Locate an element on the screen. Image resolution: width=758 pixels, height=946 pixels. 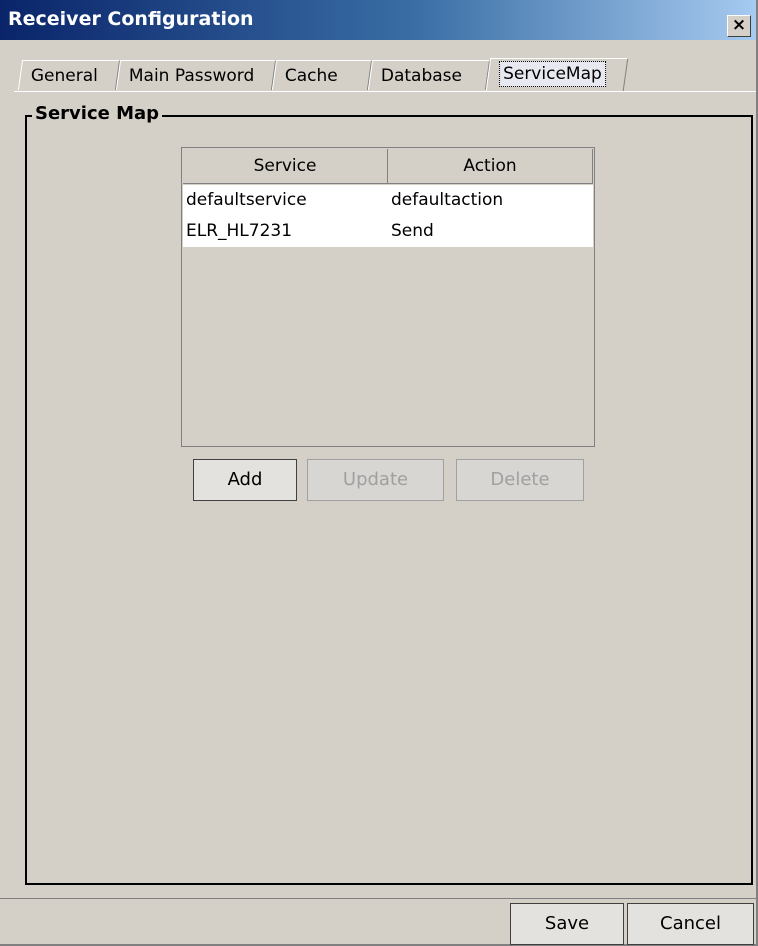
window-title: Receiver Configuration is located at coordinates (131, 19).